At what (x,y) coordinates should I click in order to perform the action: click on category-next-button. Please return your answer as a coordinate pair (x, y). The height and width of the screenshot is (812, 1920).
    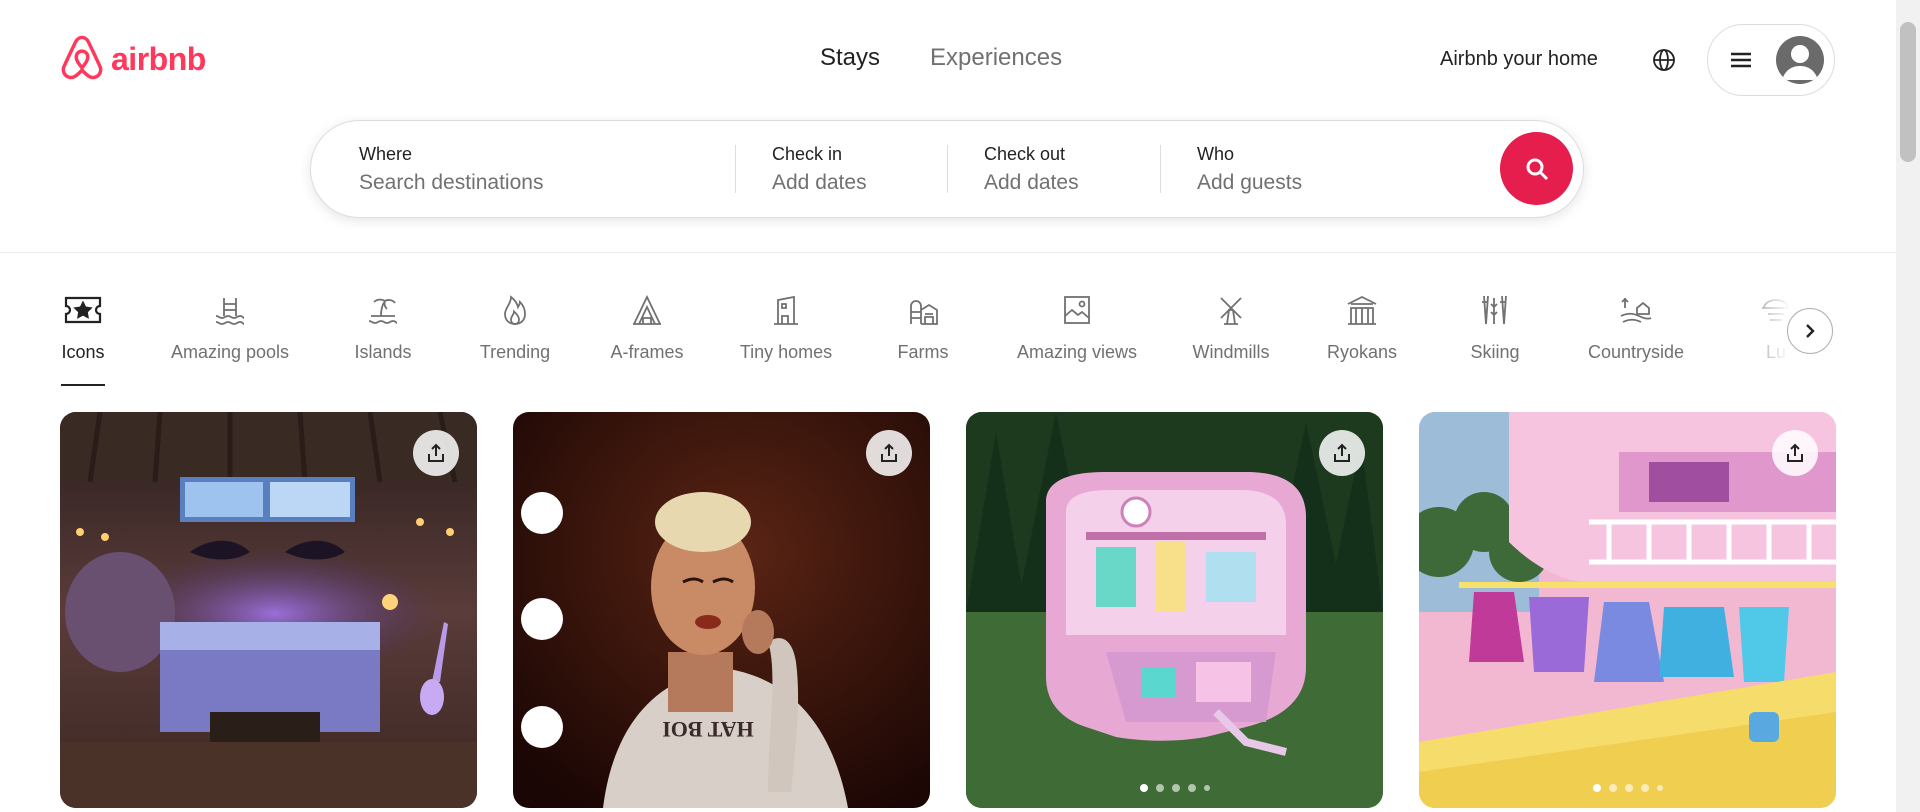
    Looking at the image, I should click on (1810, 331).